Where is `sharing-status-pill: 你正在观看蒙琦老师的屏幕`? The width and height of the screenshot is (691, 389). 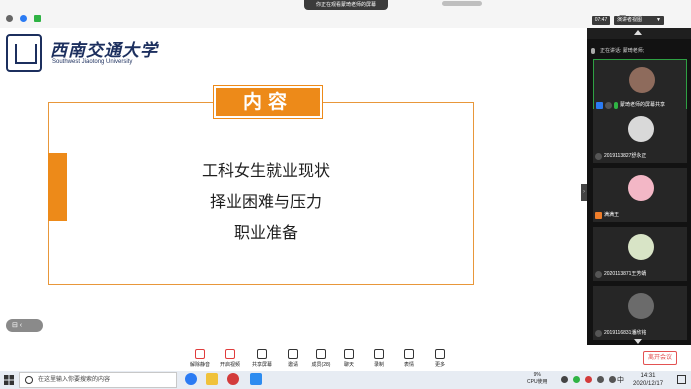 sharing-status-pill: 你正在观看蒙琦老师的屏幕 is located at coordinates (346, 5).